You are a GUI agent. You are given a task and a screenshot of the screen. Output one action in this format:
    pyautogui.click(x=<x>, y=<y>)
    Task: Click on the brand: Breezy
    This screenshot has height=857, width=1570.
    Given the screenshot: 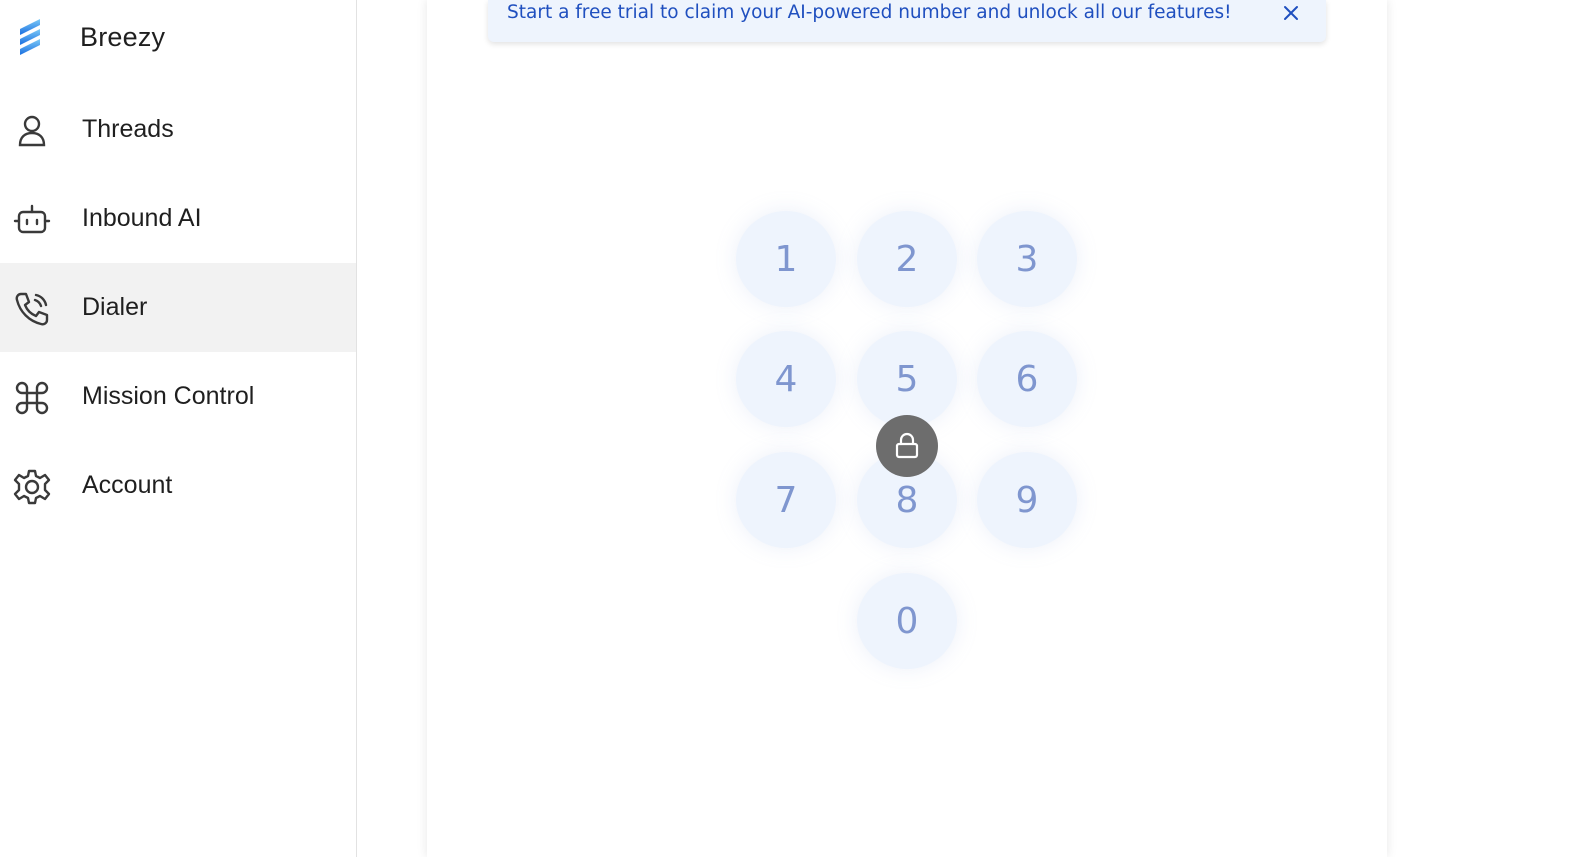 What is the action you would take?
    pyautogui.click(x=178, y=40)
    